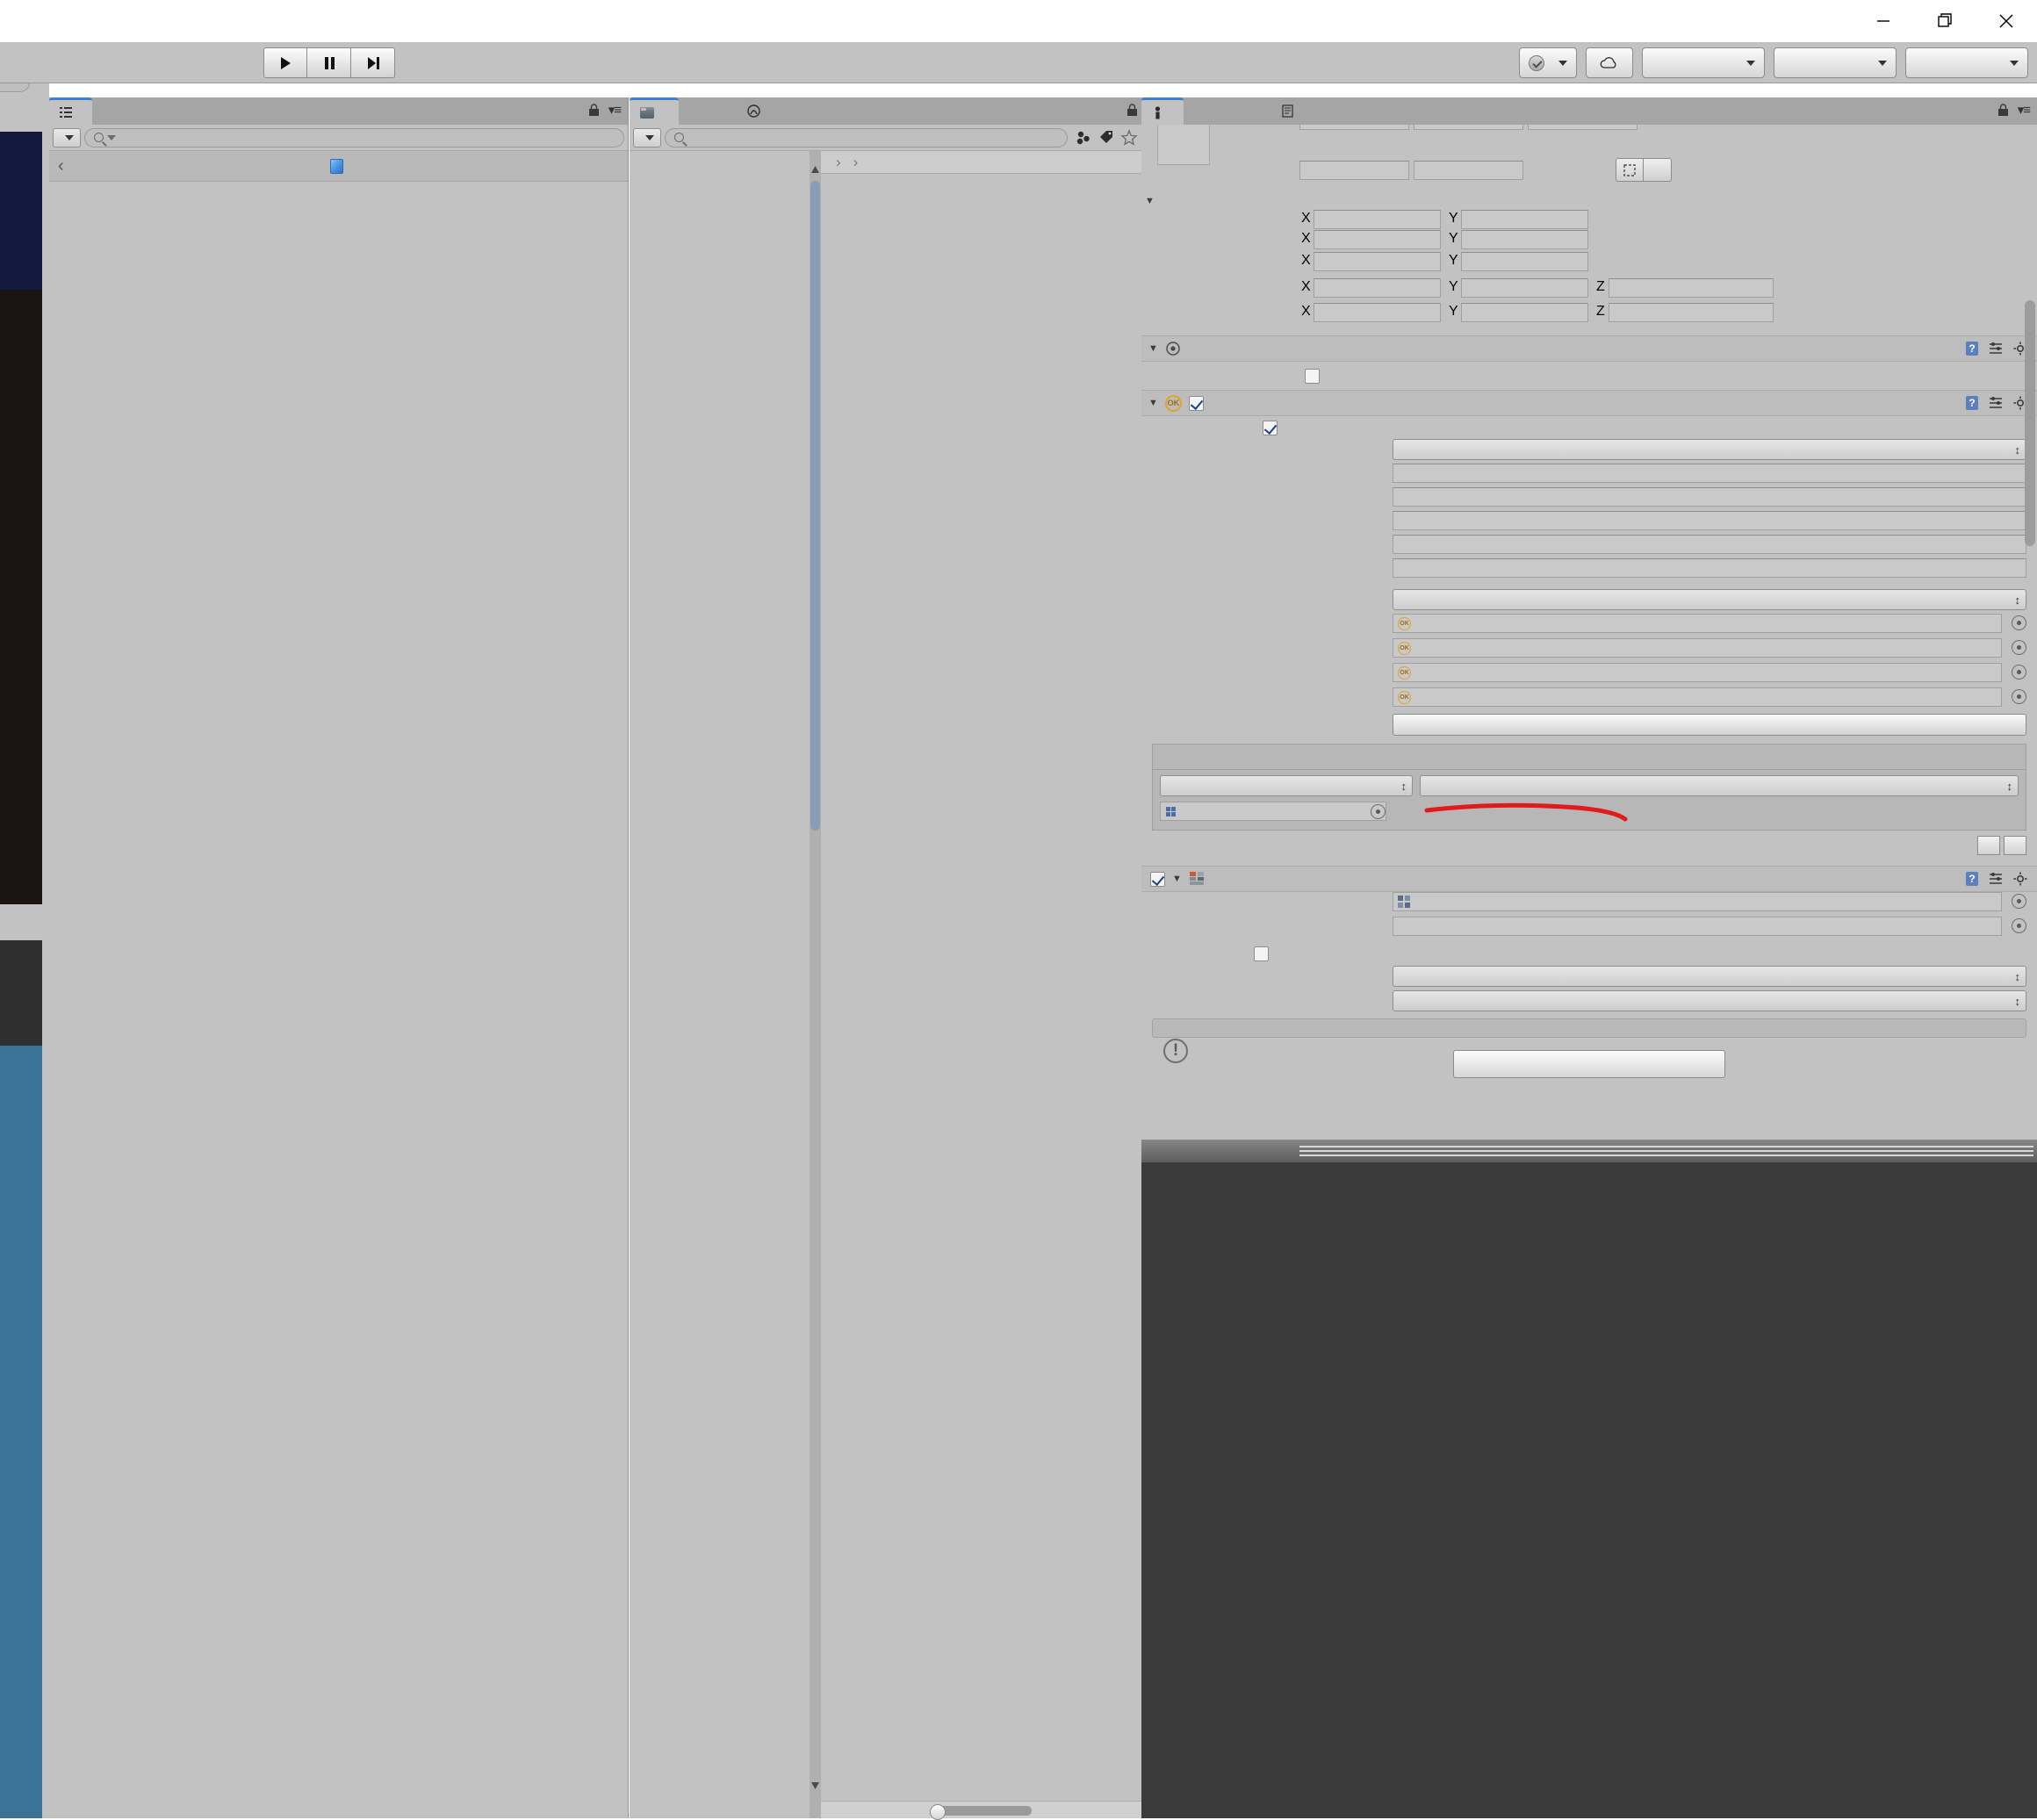  Describe the element at coordinates (647, 137) in the screenshot. I see `project-create-button` at that location.